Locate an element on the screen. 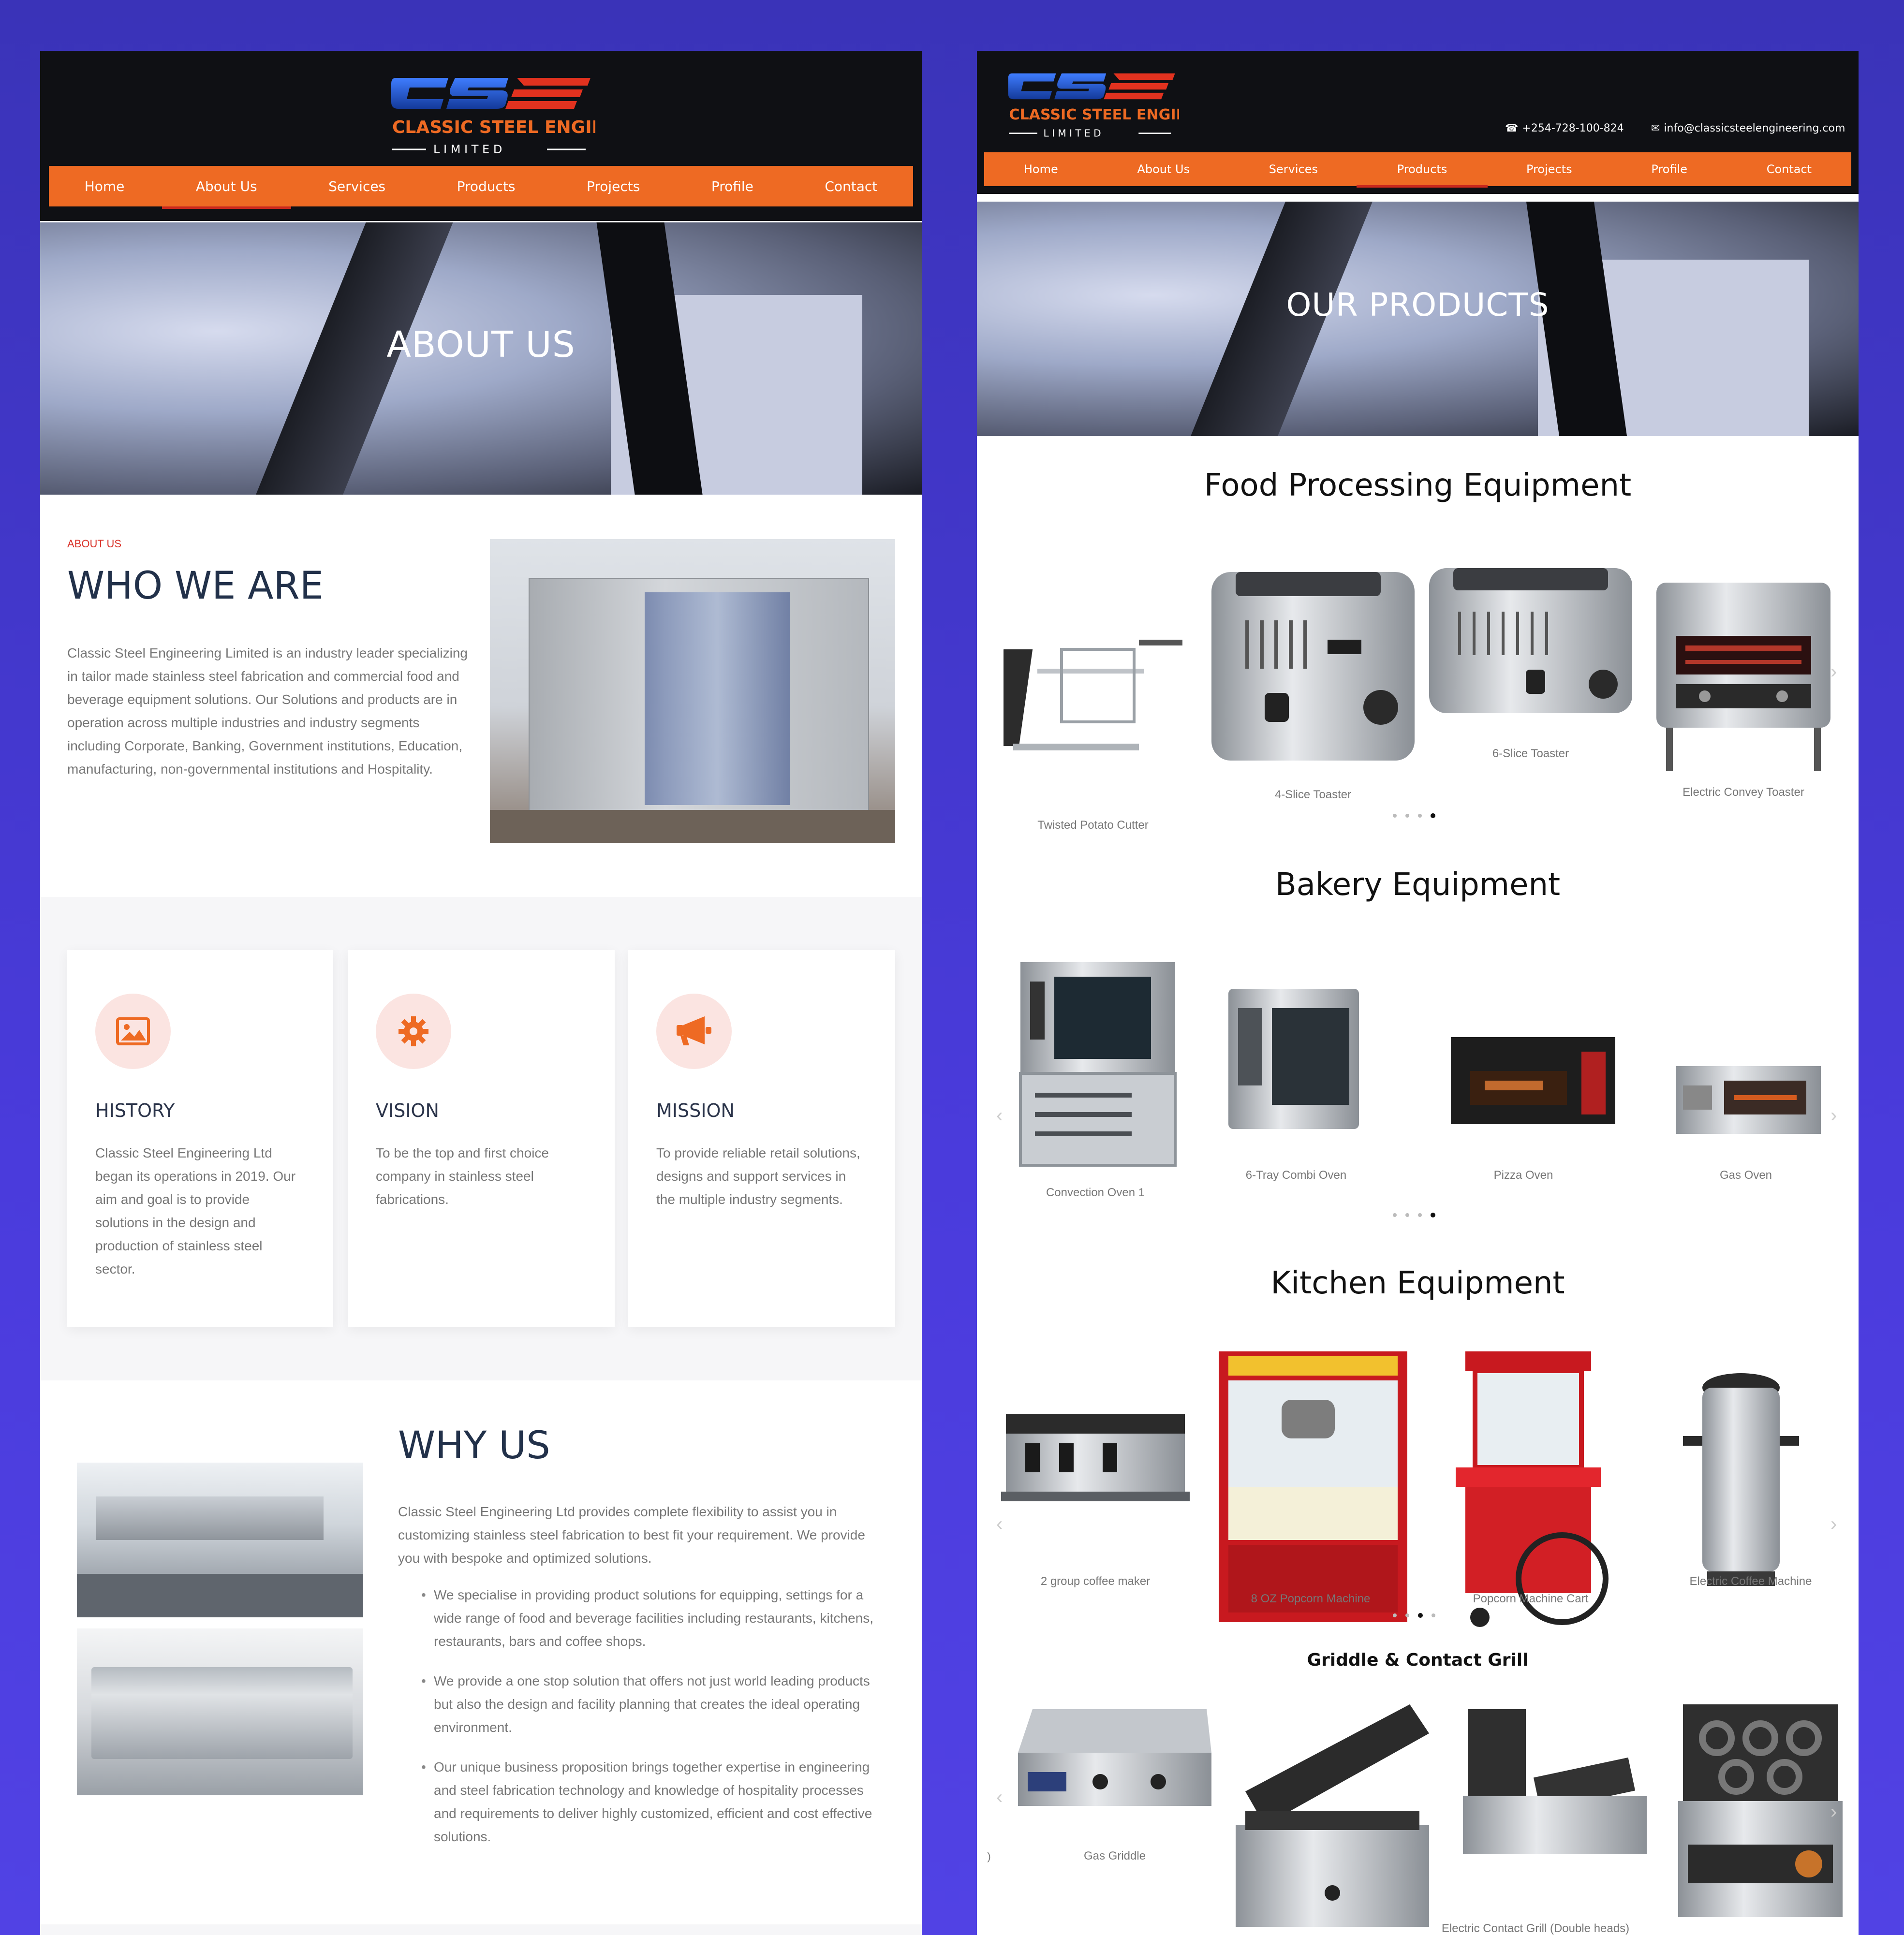  email-address: info@classicsteelengineering.com is located at coordinates (1755, 128).